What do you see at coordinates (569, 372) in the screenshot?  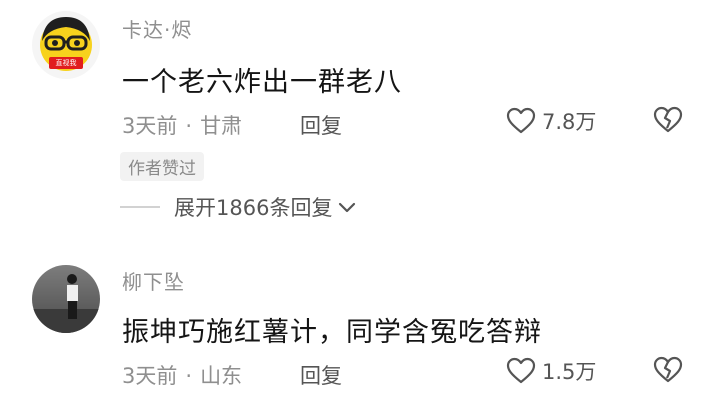 I see `like-count: 1.5万` at bounding box center [569, 372].